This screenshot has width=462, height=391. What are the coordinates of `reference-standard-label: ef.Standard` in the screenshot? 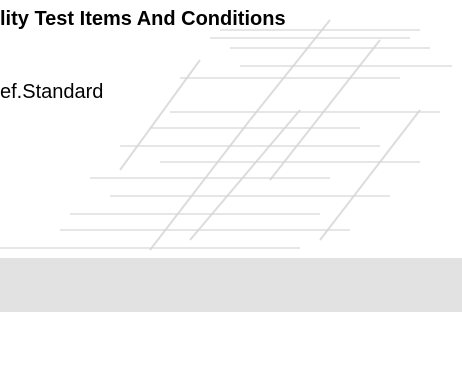 It's located at (52, 92).